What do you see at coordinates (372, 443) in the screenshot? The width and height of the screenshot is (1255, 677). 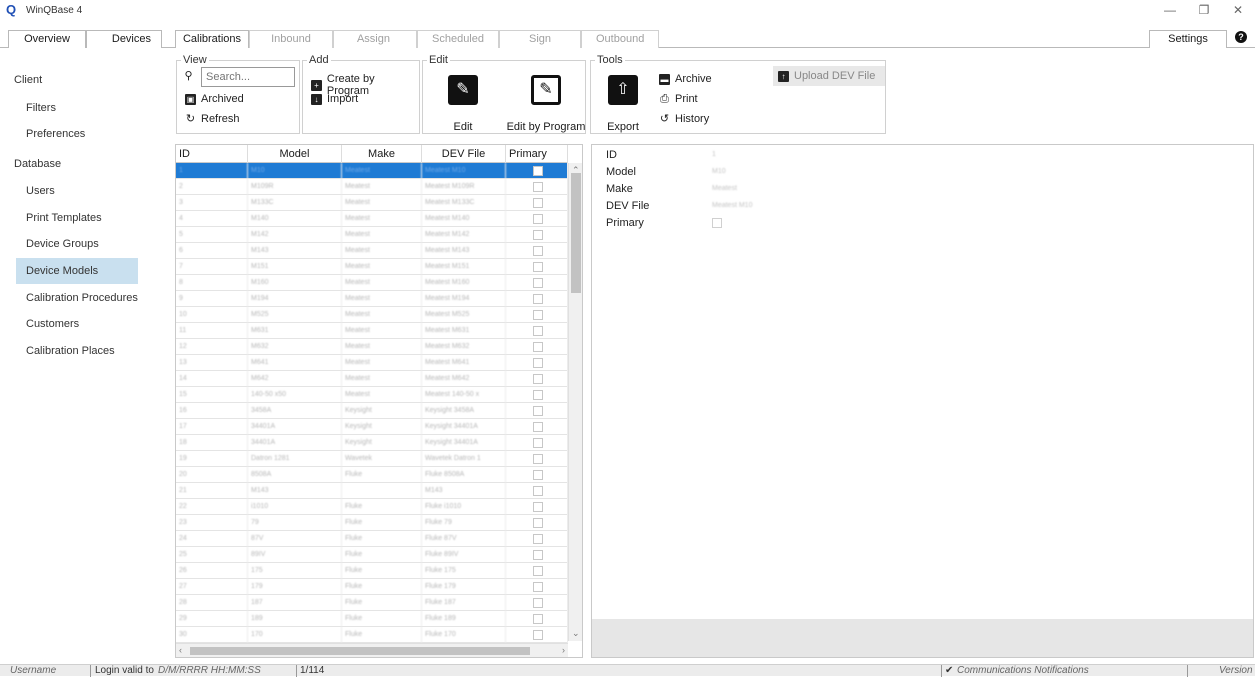 I see `table-row: 18 34401A Keysight Keysight 34401A` at bounding box center [372, 443].